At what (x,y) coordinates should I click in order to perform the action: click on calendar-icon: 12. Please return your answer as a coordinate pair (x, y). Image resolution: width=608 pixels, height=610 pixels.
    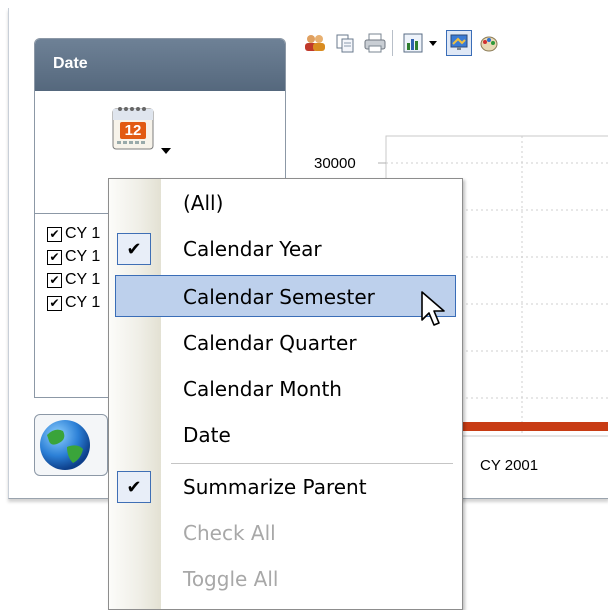
    Looking at the image, I should click on (133, 127).